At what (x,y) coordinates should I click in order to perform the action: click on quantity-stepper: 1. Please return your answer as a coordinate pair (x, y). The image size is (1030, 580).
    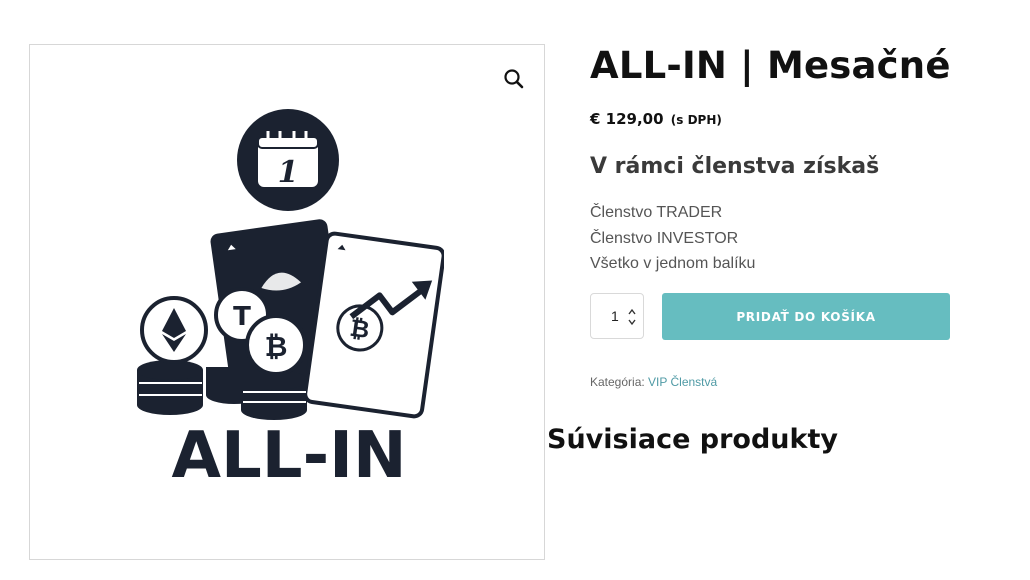
    Looking at the image, I should click on (617, 316).